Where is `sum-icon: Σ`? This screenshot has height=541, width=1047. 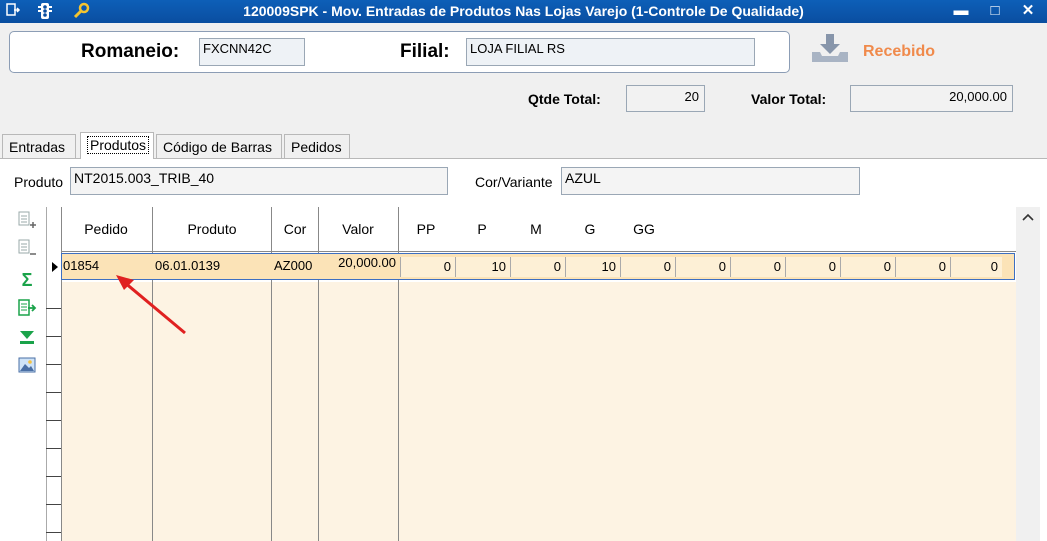
sum-icon: Σ is located at coordinates (27, 280).